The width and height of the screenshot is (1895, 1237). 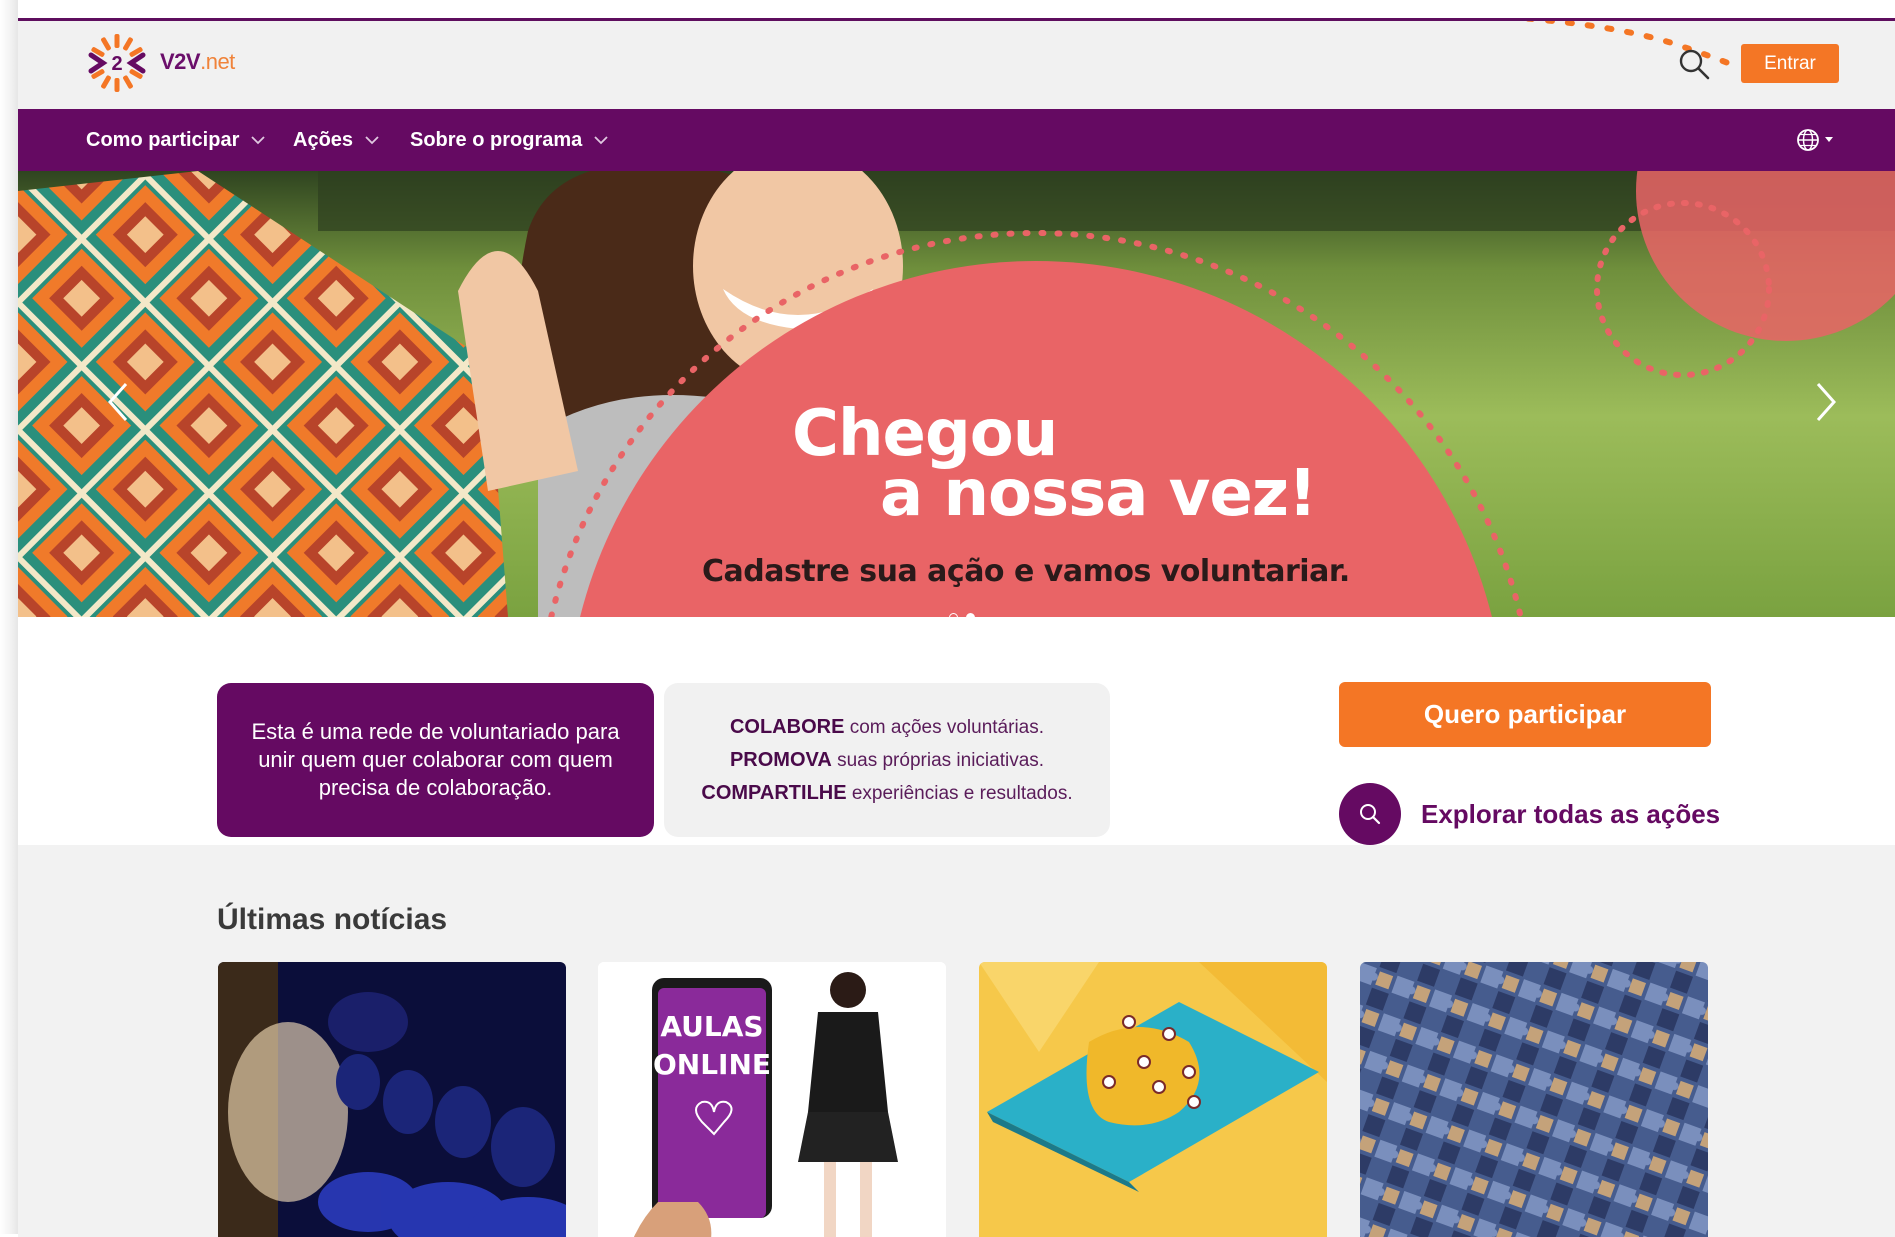 I want to click on nav-label: Como participar, so click(x=163, y=140).